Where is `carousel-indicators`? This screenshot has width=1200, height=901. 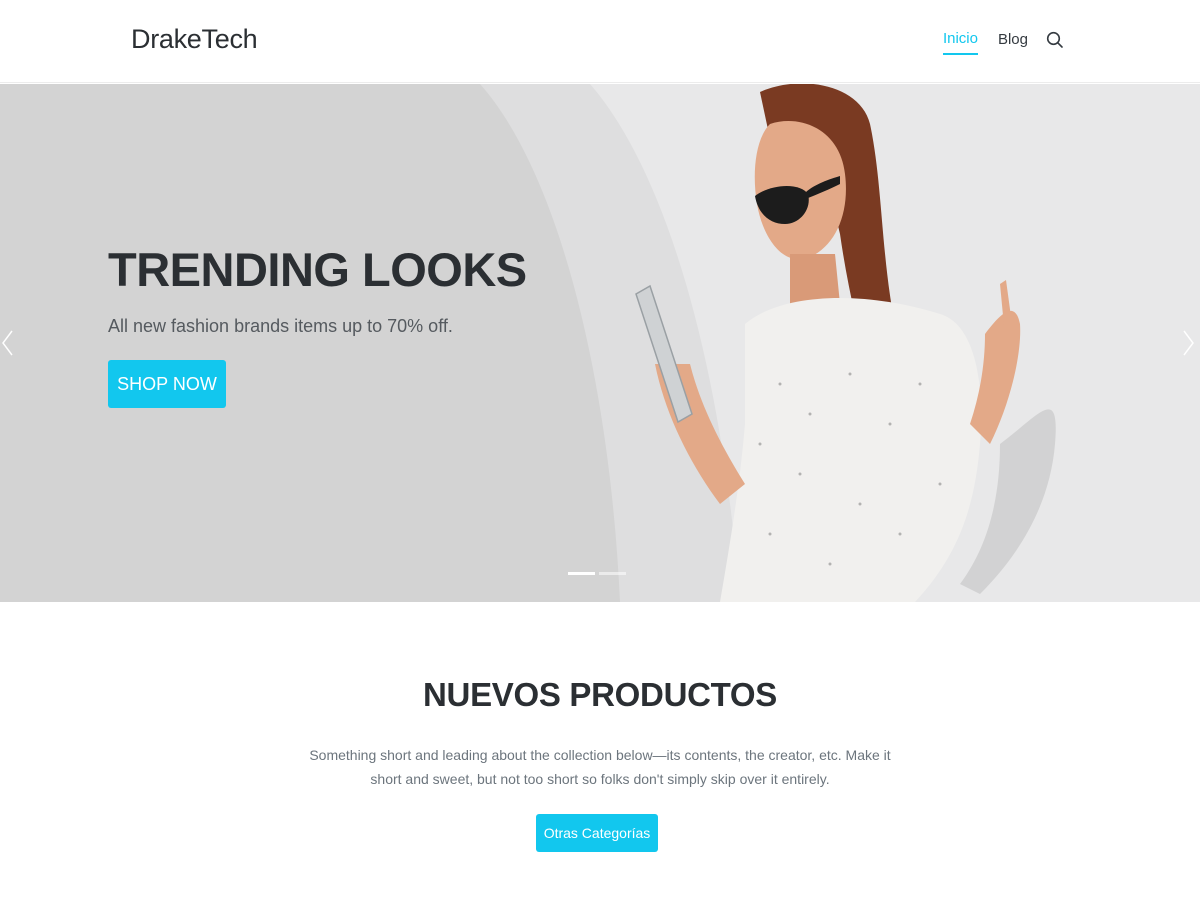 carousel-indicators is located at coordinates (597, 573).